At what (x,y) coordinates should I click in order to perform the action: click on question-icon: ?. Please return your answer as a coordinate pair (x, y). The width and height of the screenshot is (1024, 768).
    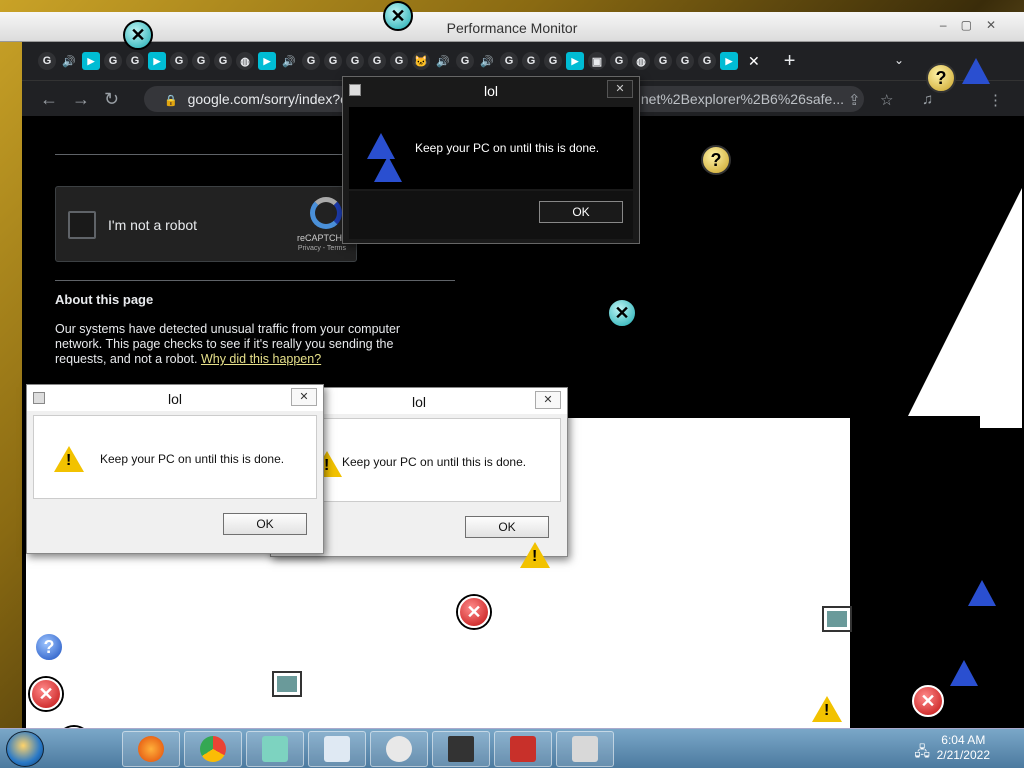
    Looking at the image, I should click on (941, 78).